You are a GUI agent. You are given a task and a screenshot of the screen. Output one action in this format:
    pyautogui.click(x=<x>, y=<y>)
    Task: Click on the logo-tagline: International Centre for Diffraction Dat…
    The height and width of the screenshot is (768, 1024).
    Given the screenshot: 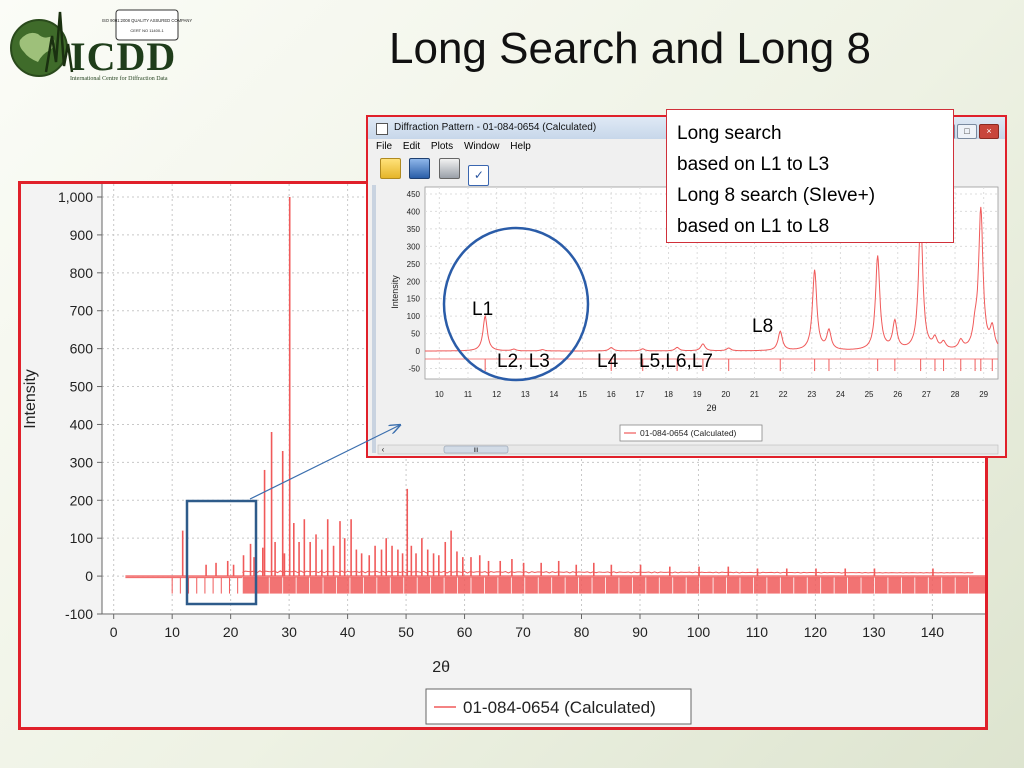 What is the action you would take?
    pyautogui.click(x=119, y=78)
    